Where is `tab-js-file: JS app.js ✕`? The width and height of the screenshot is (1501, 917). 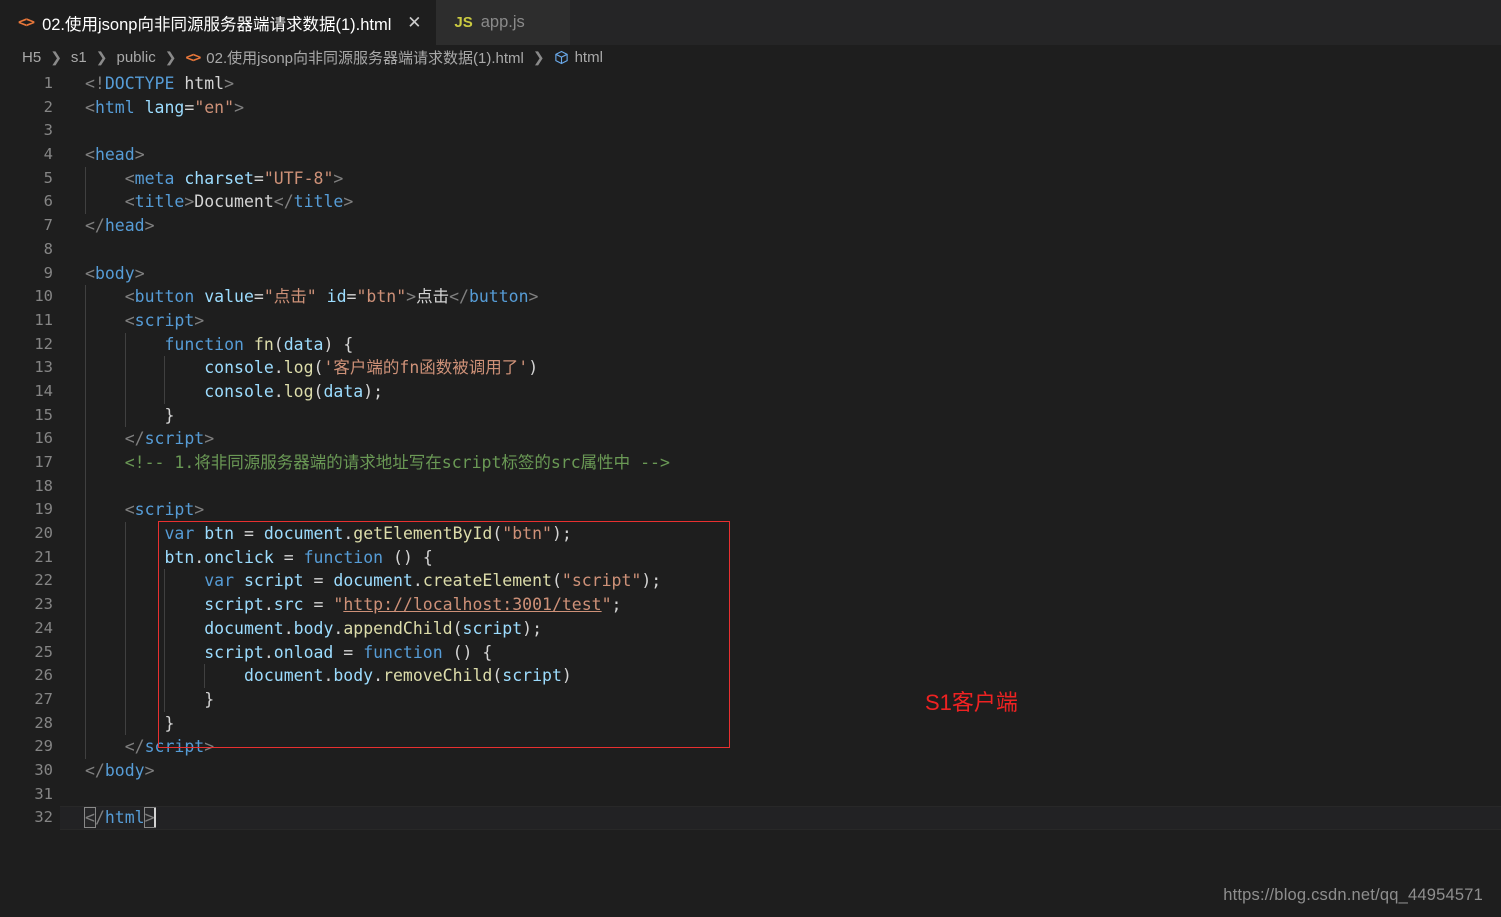 tab-js-file: JS app.js ✕ is located at coordinates (503, 22).